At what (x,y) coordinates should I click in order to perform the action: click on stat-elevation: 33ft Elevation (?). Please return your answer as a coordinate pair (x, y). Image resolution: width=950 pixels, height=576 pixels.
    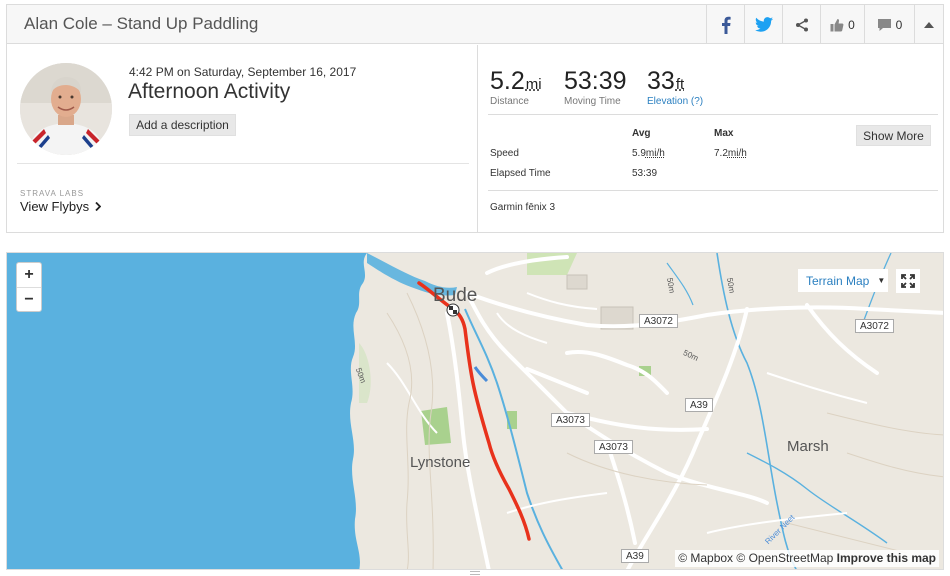
    Looking at the image, I should click on (675, 87).